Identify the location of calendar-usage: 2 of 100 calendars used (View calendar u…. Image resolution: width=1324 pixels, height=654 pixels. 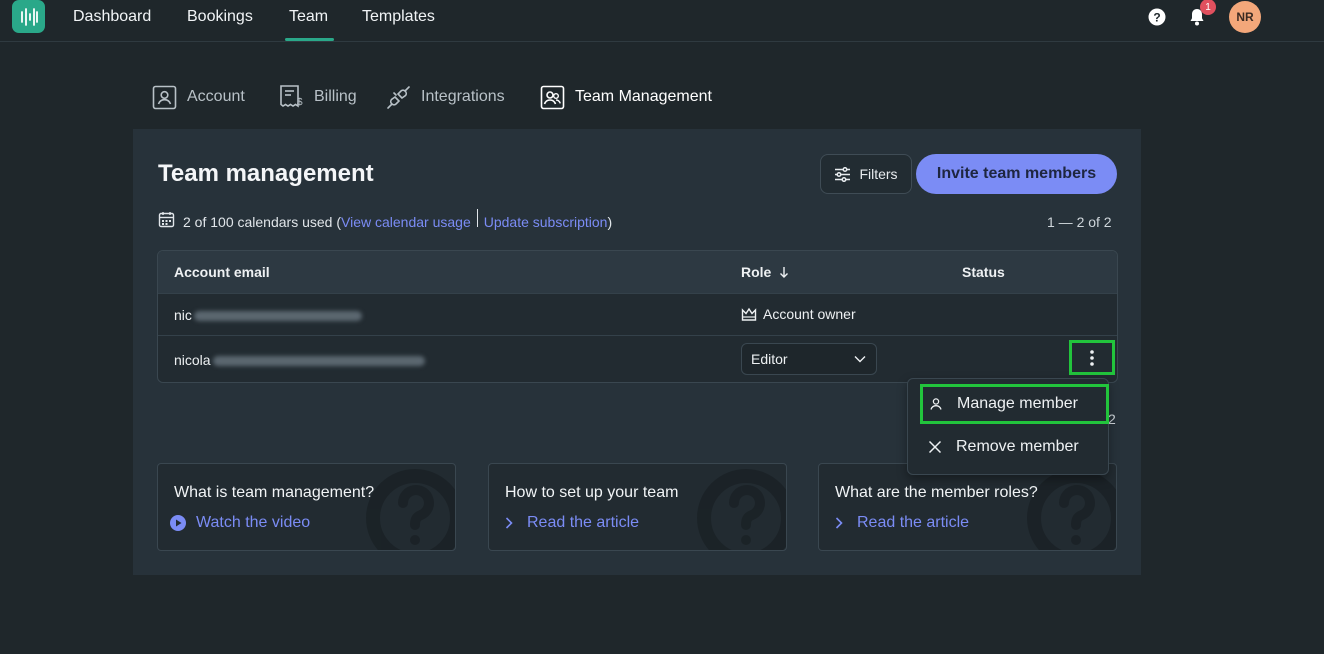
(385, 219).